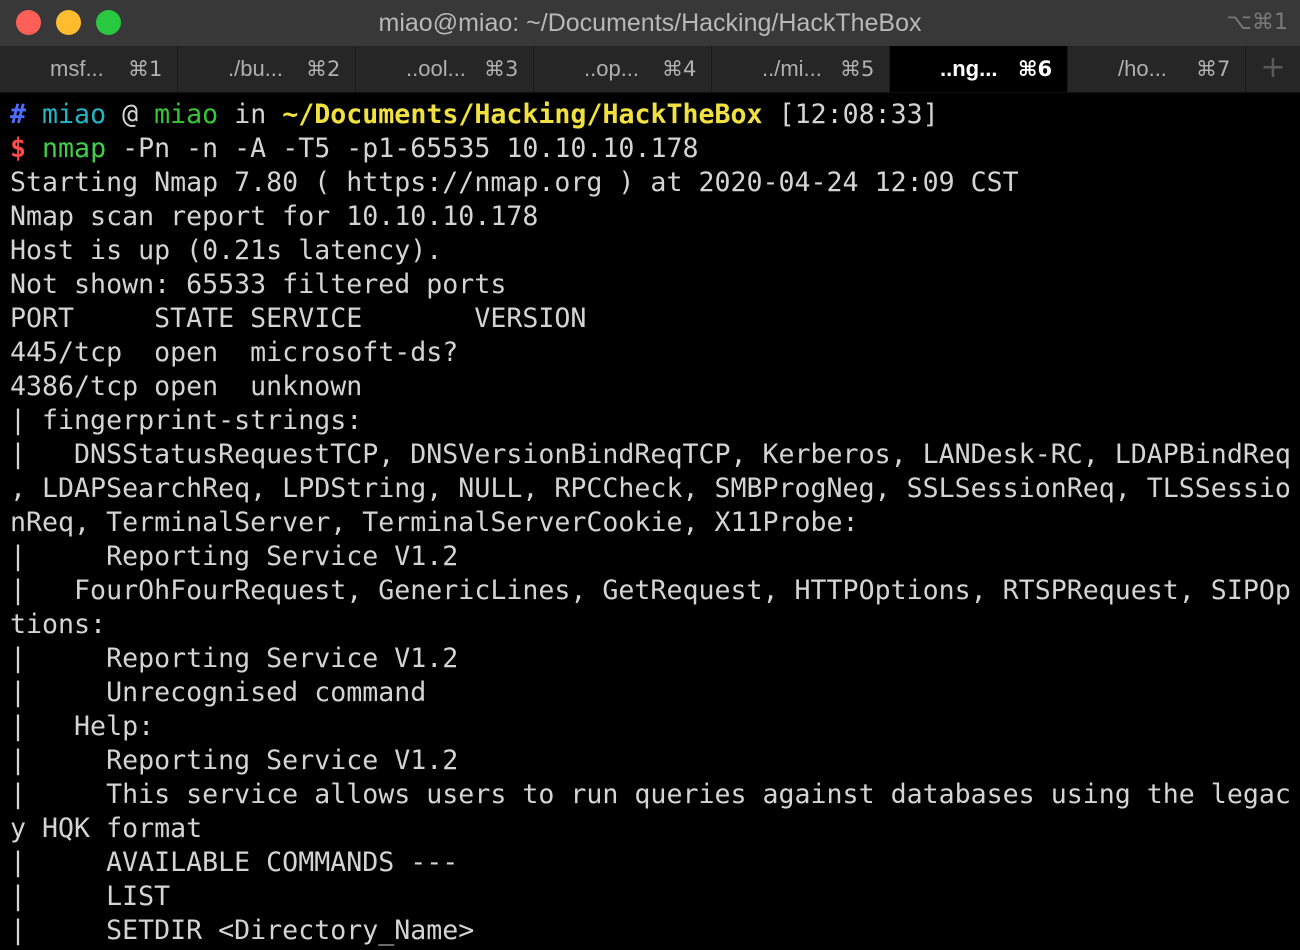 Image resolution: width=1300 pixels, height=950 pixels. I want to click on output-line: | LIST, so click(90, 896).